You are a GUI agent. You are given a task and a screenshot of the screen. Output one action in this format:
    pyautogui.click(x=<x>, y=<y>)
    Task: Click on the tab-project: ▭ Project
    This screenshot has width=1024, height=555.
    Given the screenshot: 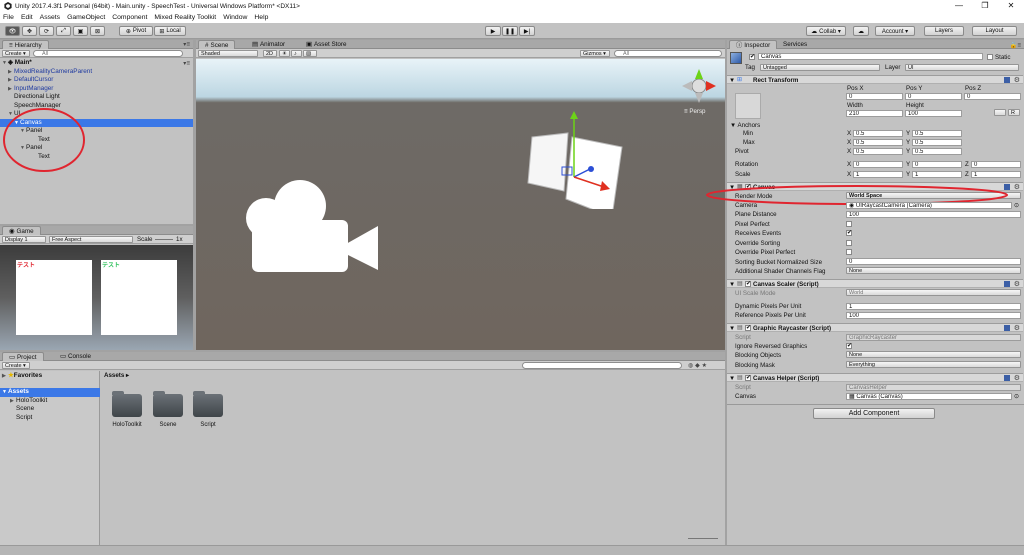 What is the action you would take?
    pyautogui.click(x=23, y=356)
    